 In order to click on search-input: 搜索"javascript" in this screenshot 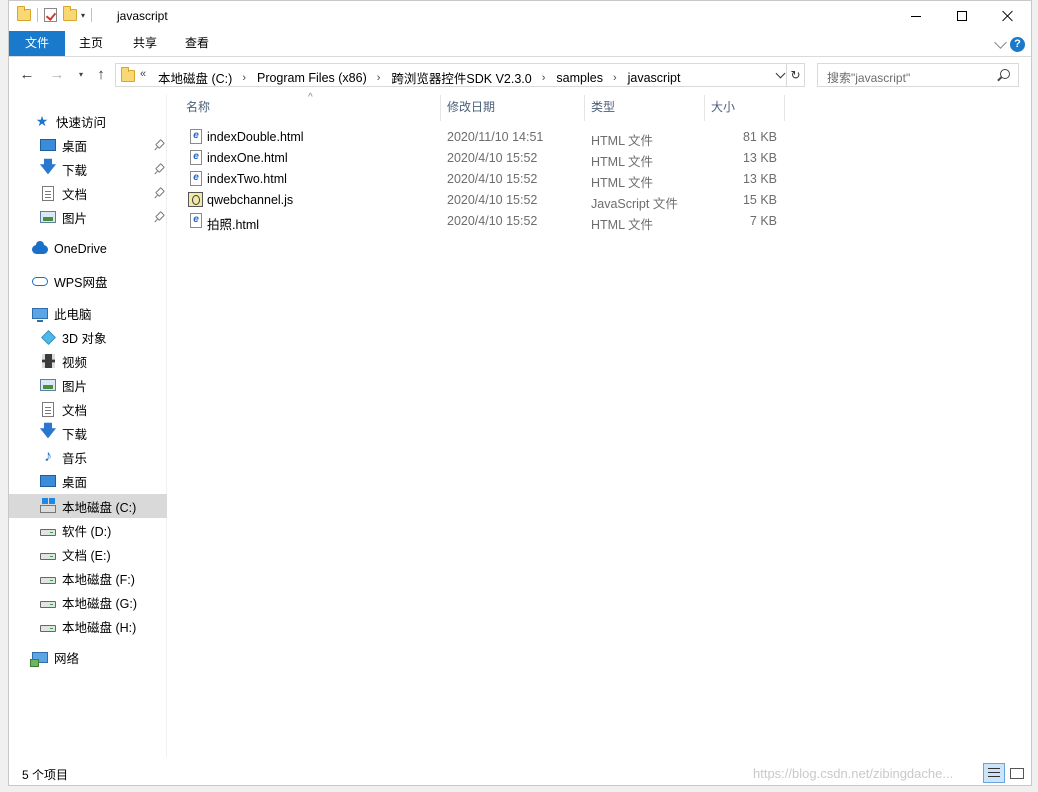, I will do `click(918, 75)`.